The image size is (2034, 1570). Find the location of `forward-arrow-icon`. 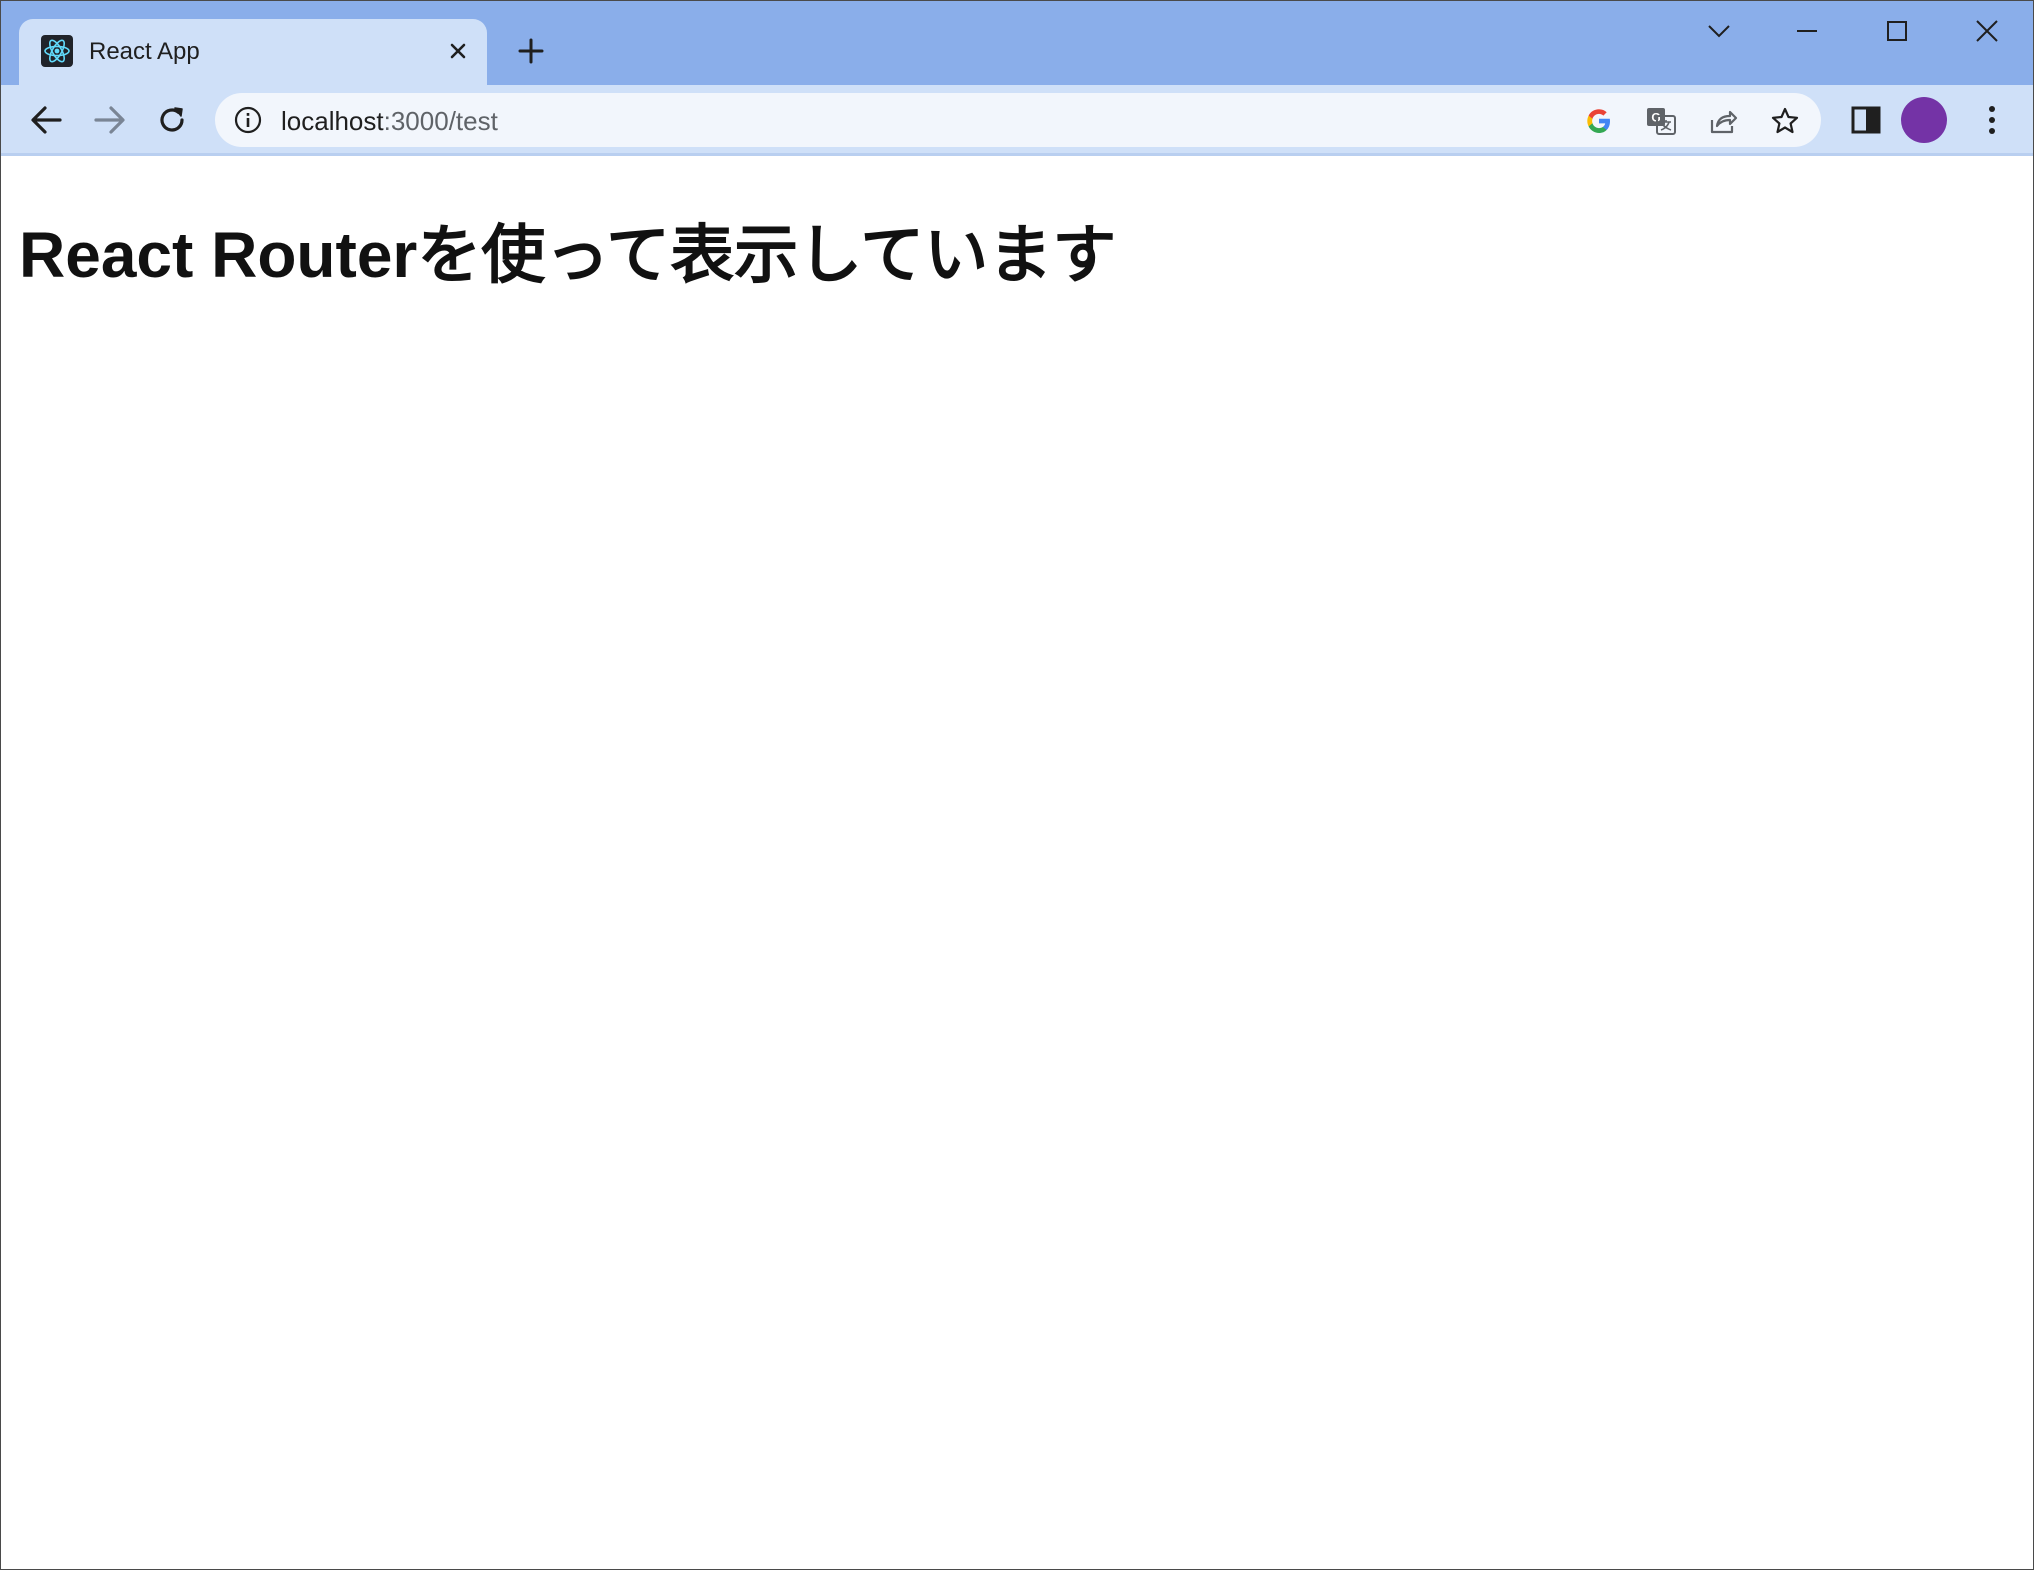

forward-arrow-icon is located at coordinates (109, 120).